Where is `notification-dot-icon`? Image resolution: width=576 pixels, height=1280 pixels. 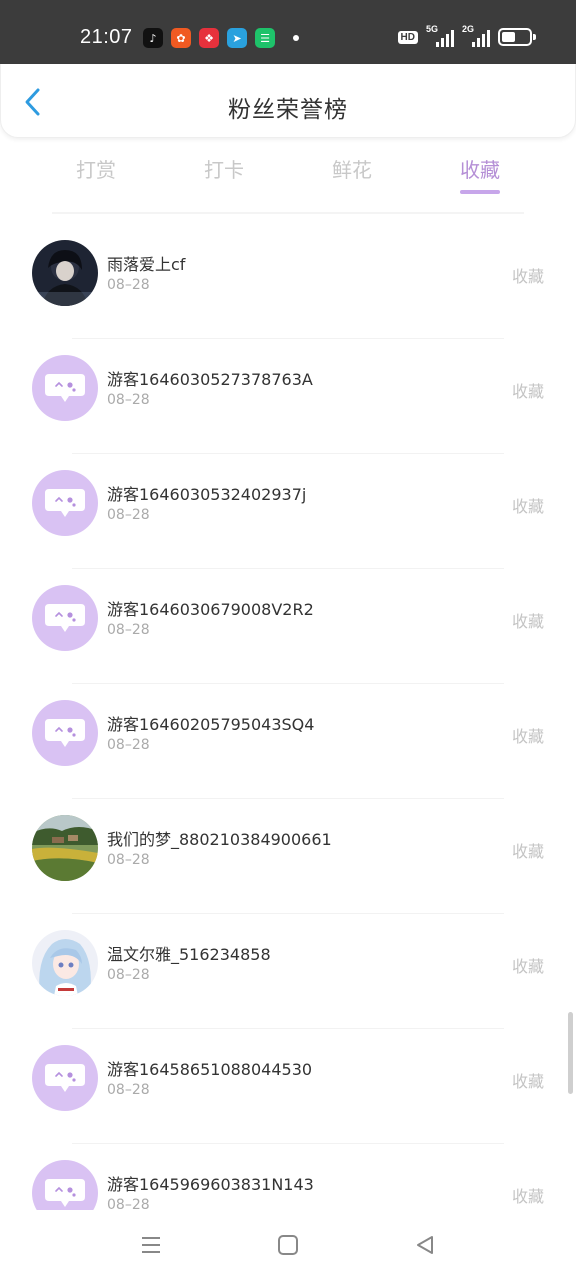 notification-dot-icon is located at coordinates (296, 38).